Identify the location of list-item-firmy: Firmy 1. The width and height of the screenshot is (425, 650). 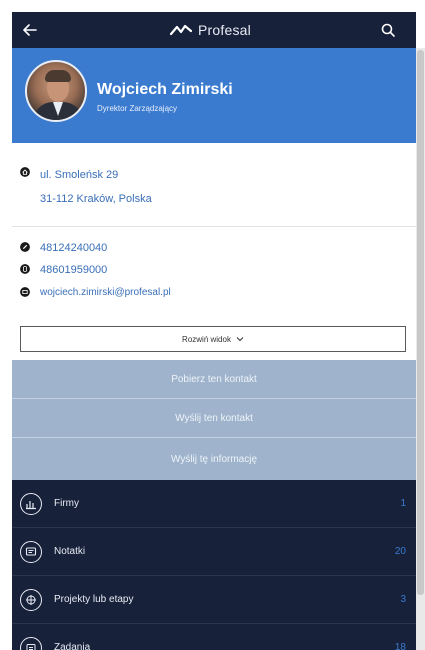
(214, 504).